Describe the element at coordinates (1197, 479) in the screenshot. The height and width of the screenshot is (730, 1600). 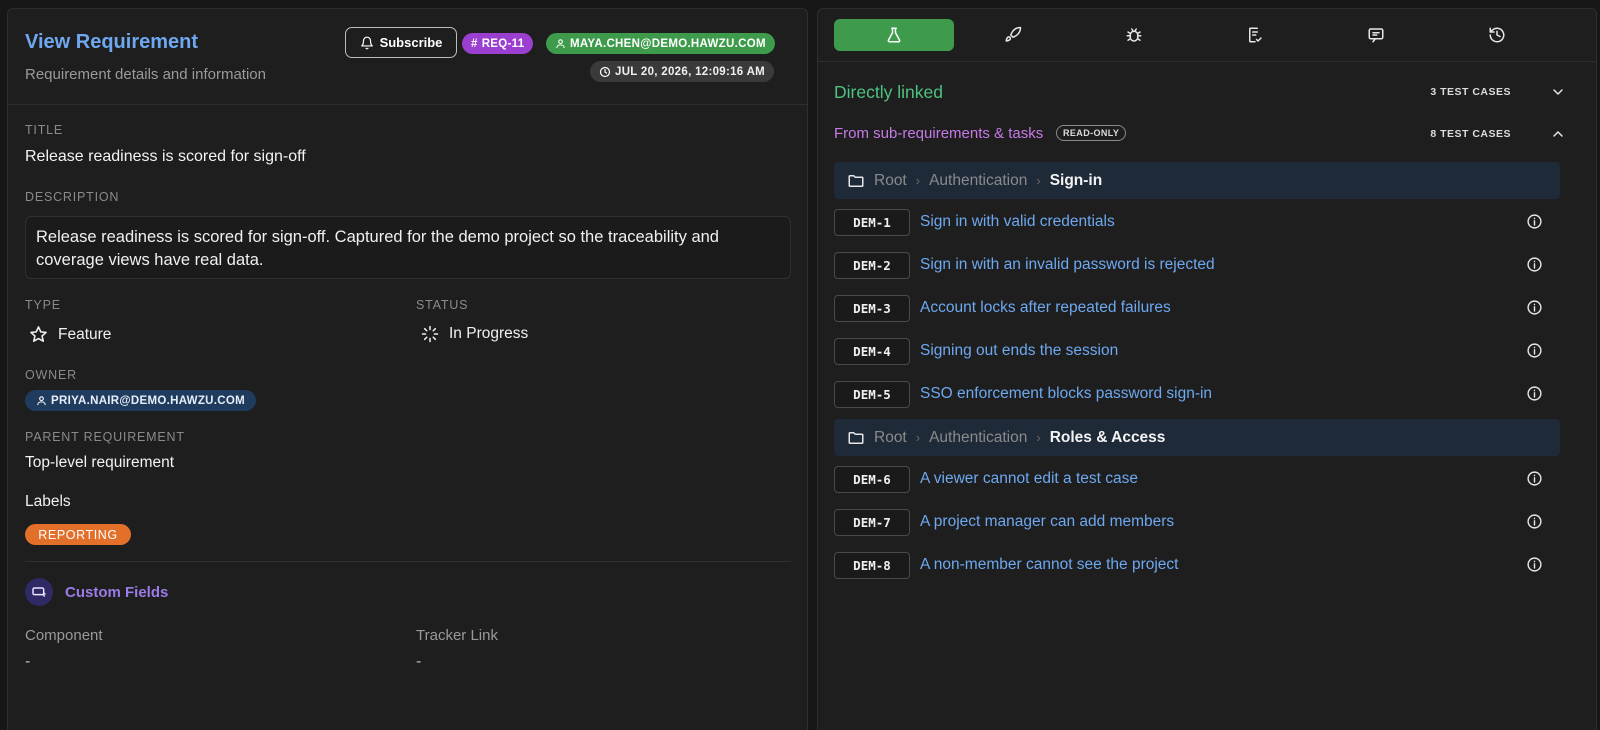
I see `test-case-row: DEM-6 A viewer cannot edit a test case` at that location.